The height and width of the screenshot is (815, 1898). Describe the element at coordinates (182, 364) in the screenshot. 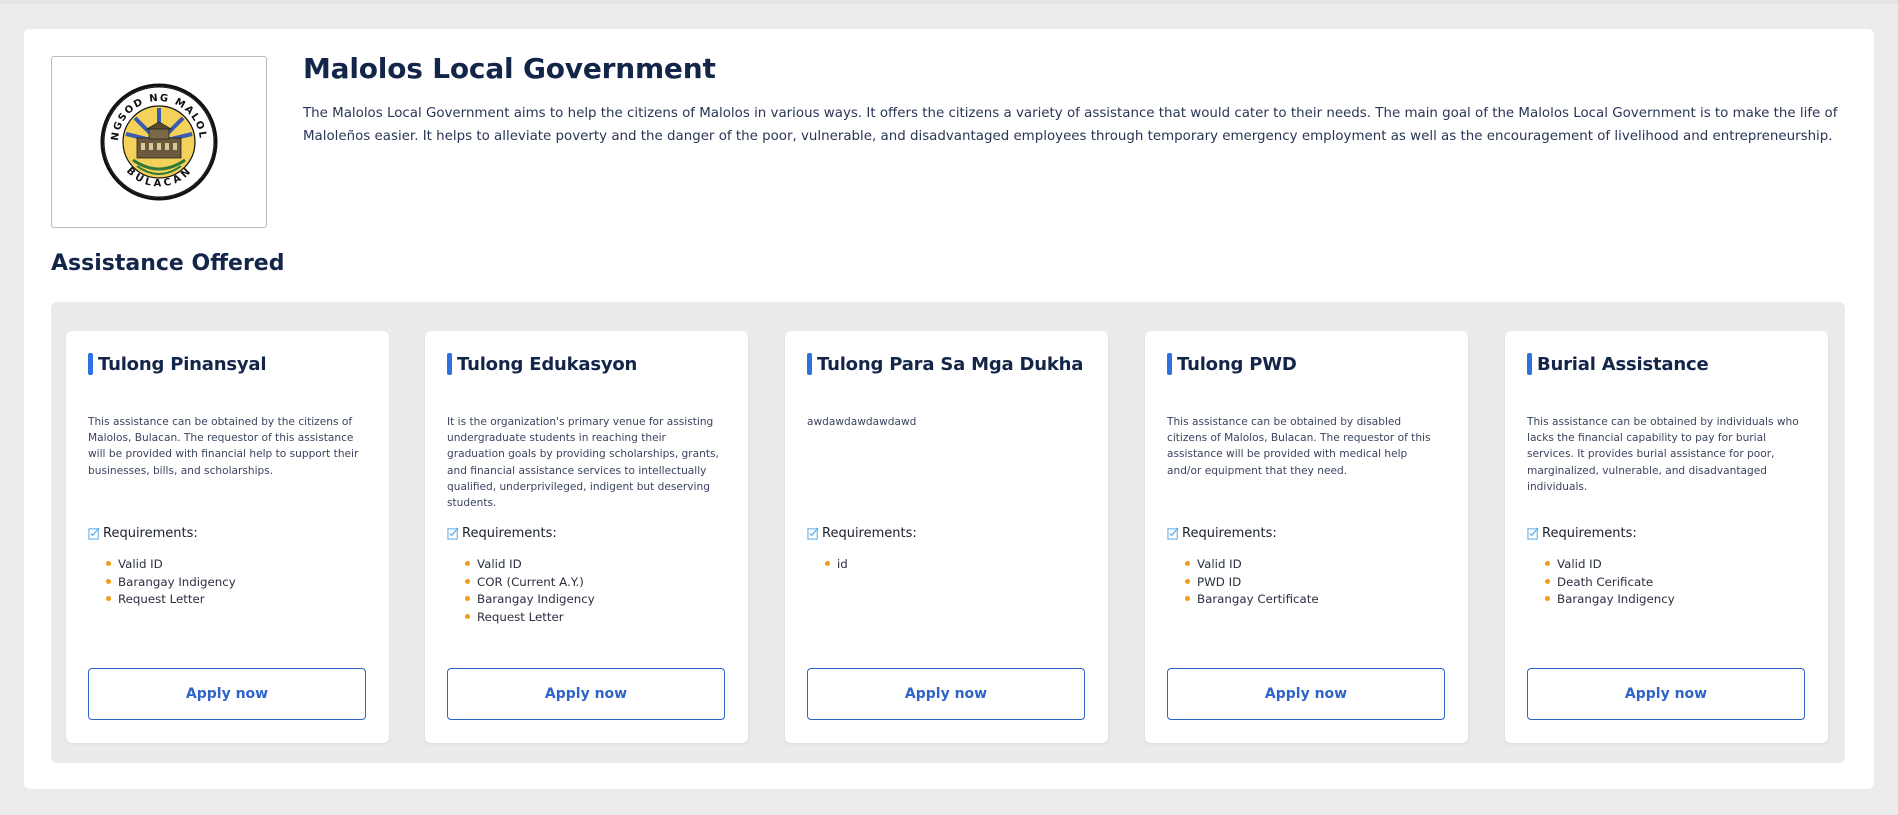

I see `card-title: Tulong Pinansyal` at that location.